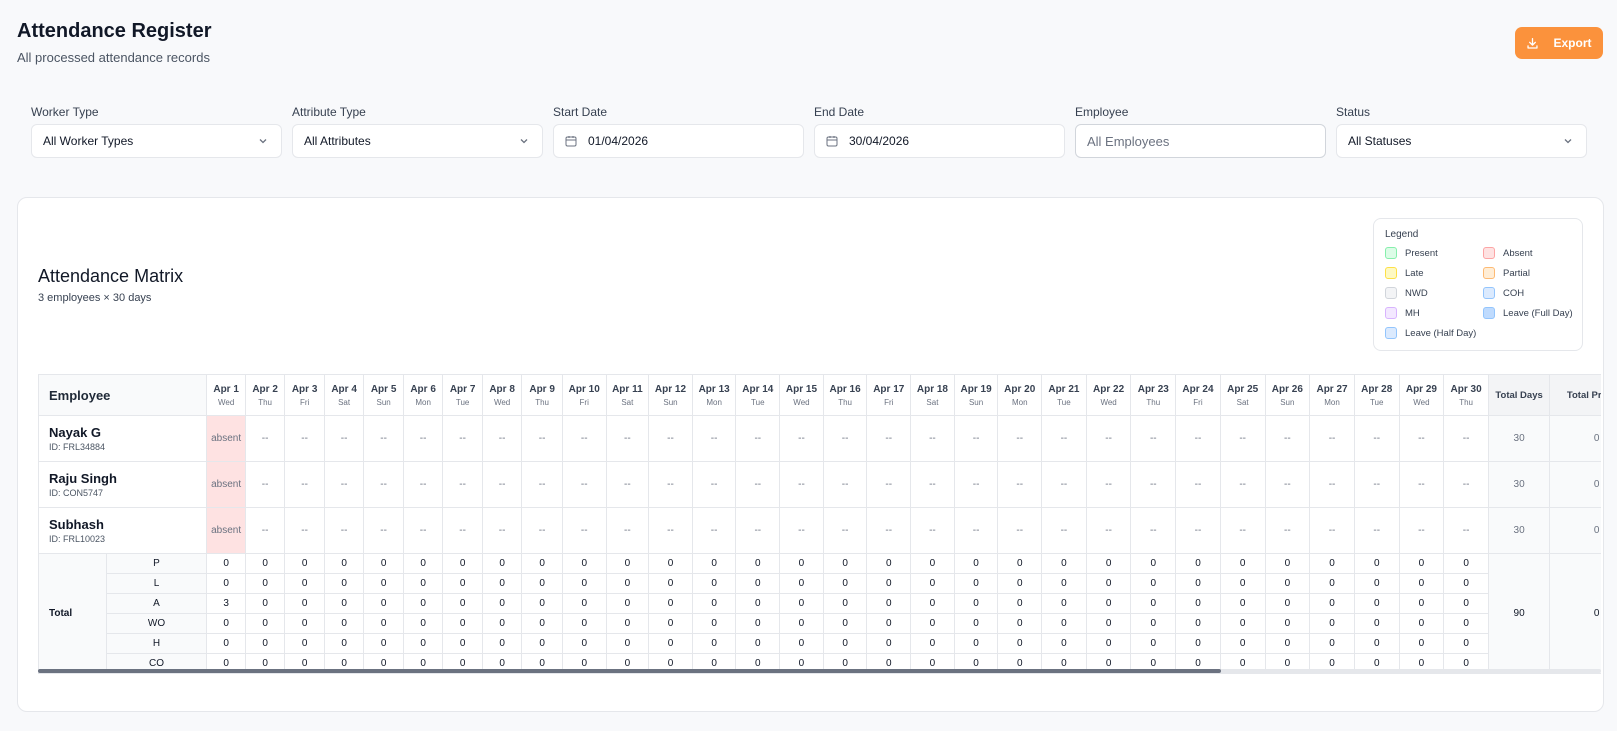  Describe the element at coordinates (678, 141) in the screenshot. I see `start-date-input: 01/04/2026` at that location.